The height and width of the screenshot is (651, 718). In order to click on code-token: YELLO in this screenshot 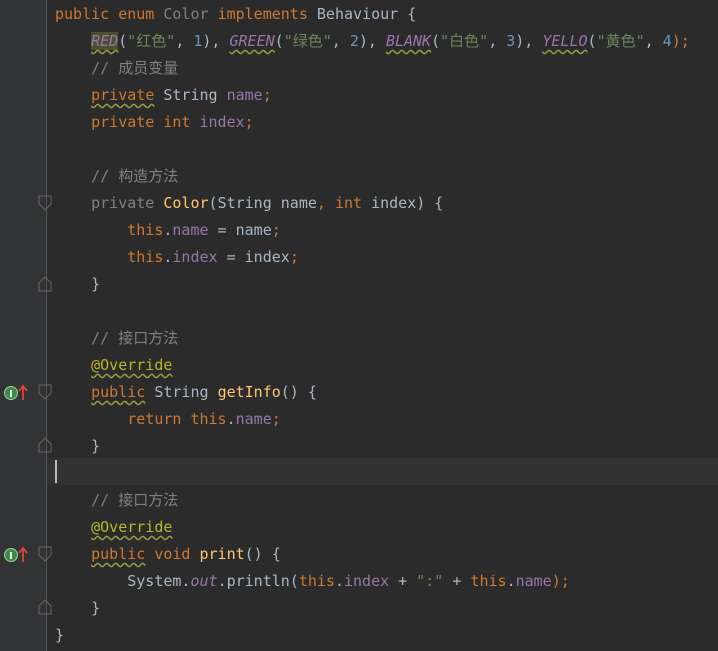, I will do `click(565, 41)`.